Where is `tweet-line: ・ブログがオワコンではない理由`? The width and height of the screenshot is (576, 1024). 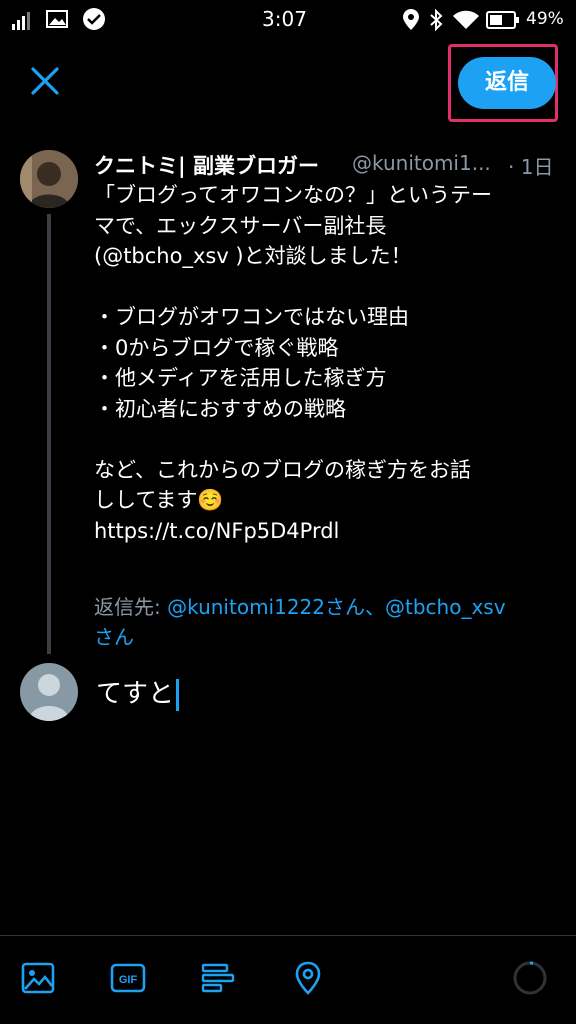
tweet-line: ・ブログがオワコンではない理由 is located at coordinates (251, 317).